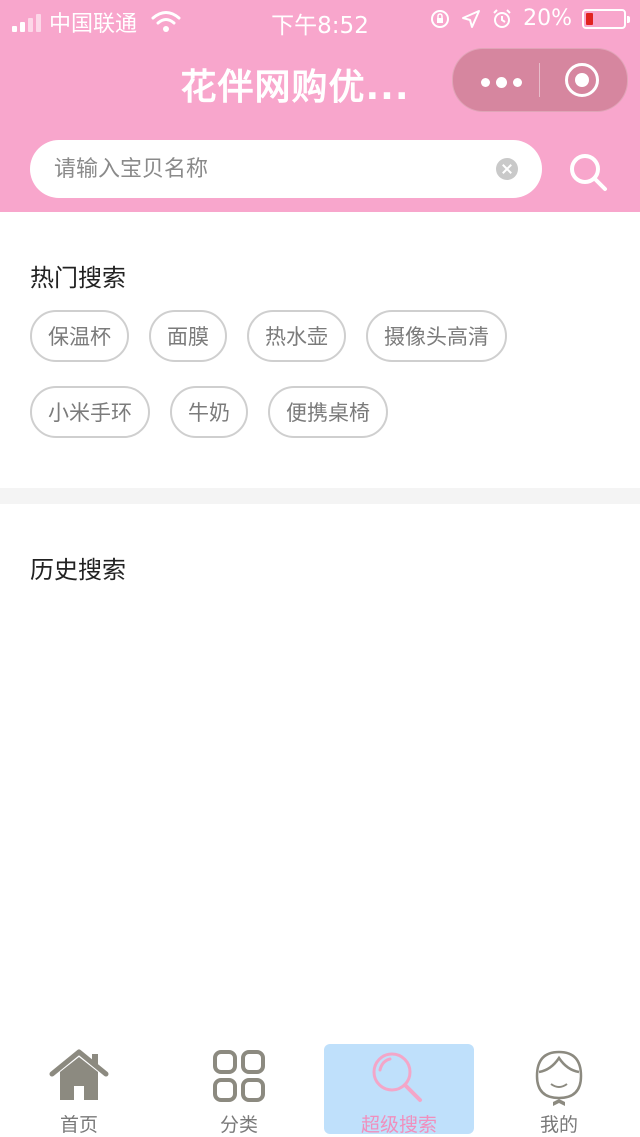 The height and width of the screenshot is (1137, 640). What do you see at coordinates (558, 1125) in the screenshot?
I see `tab-profile-label: 我的` at bounding box center [558, 1125].